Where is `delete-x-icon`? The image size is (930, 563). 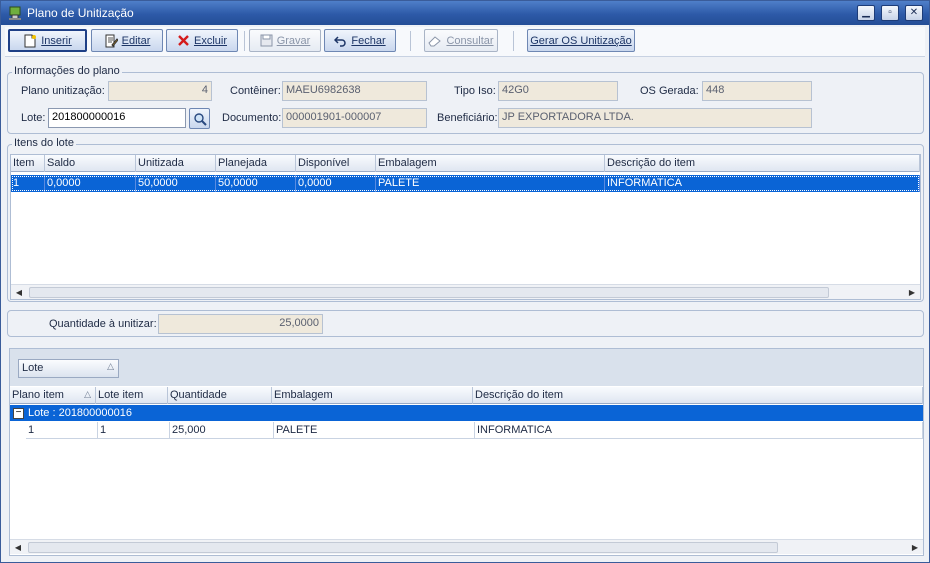 delete-x-icon is located at coordinates (183, 40).